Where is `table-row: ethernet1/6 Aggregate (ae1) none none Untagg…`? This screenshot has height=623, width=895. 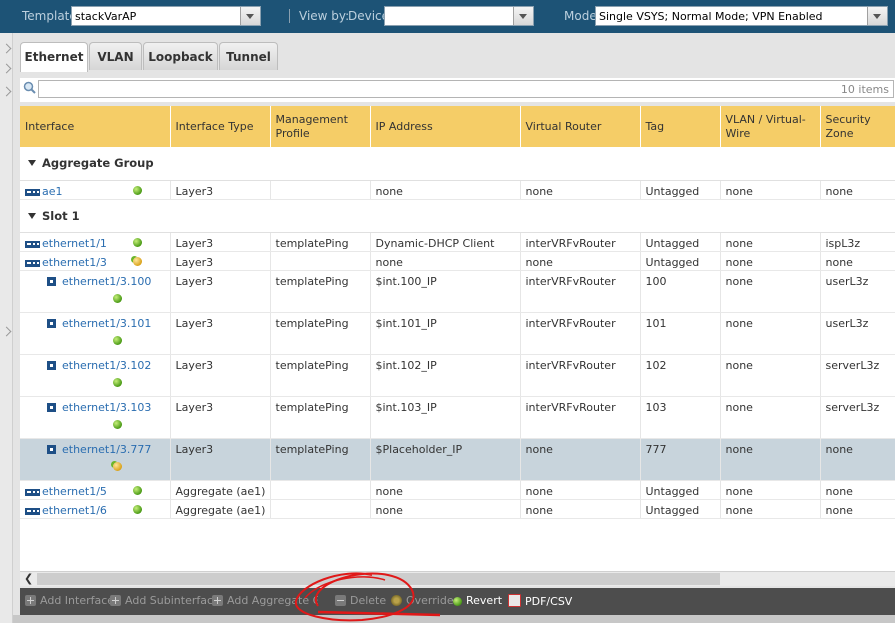 table-row: ethernet1/6 Aggregate (ae1) none none Untagg… is located at coordinates (457, 509).